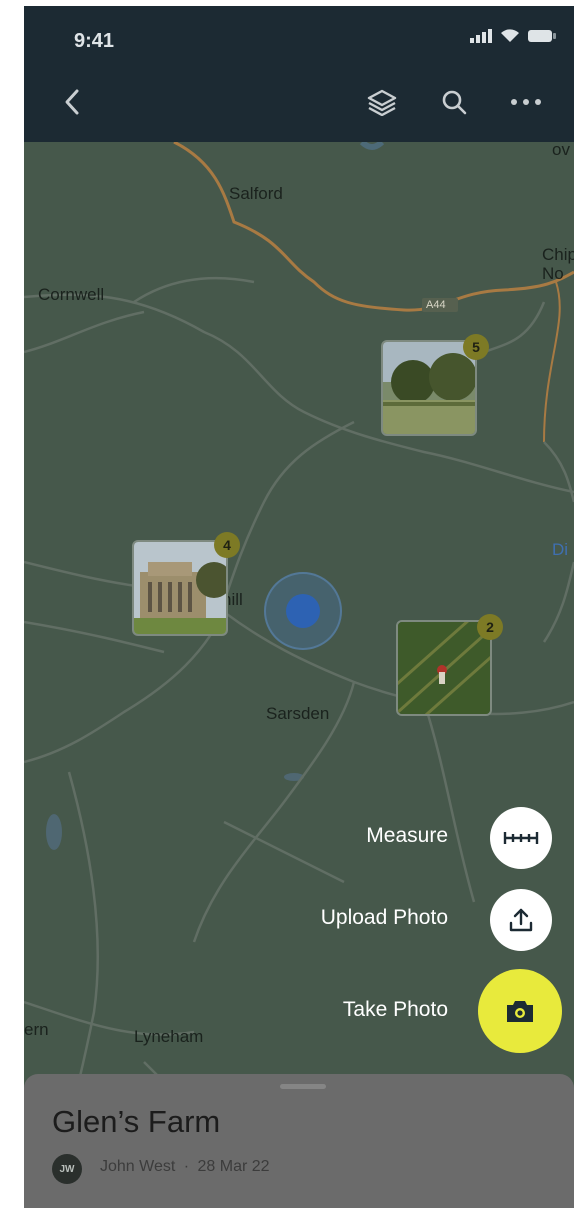 Image resolution: width=574 pixels, height=1208 pixels. I want to click on place-label: ern, so click(36, 1029).